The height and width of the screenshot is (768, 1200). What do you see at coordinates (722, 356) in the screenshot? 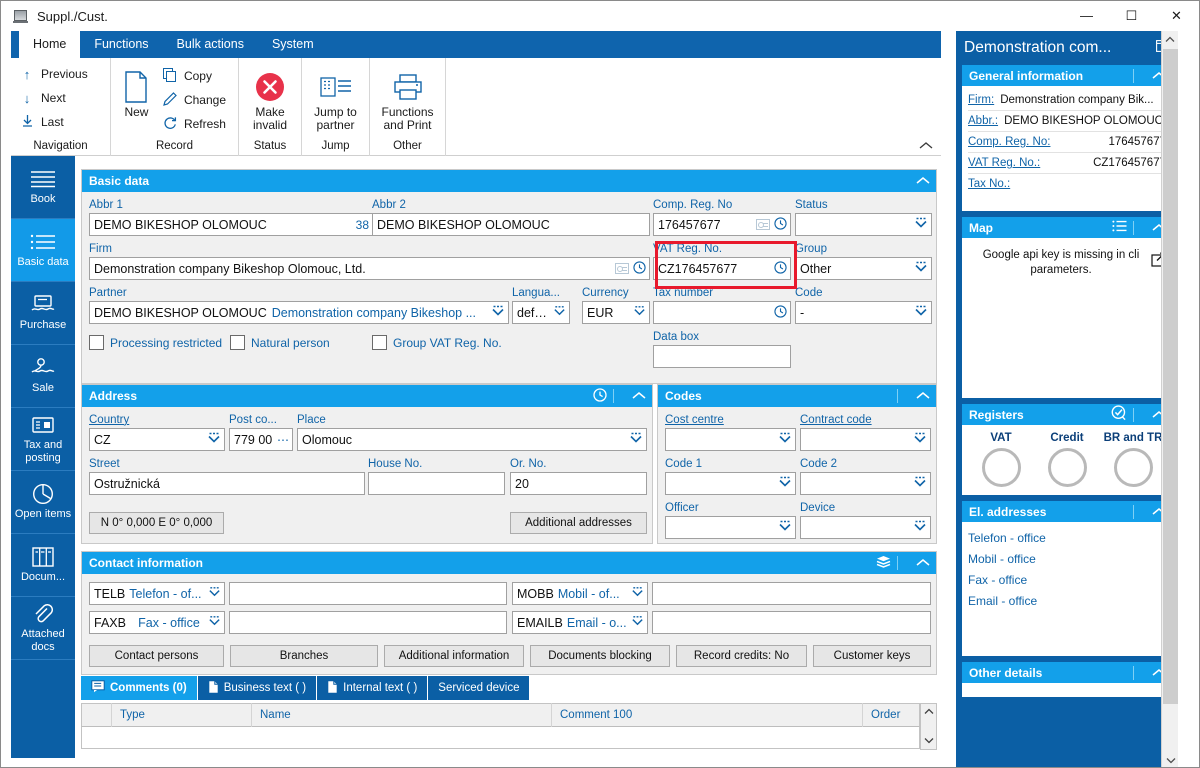
I see `data-box-input` at bounding box center [722, 356].